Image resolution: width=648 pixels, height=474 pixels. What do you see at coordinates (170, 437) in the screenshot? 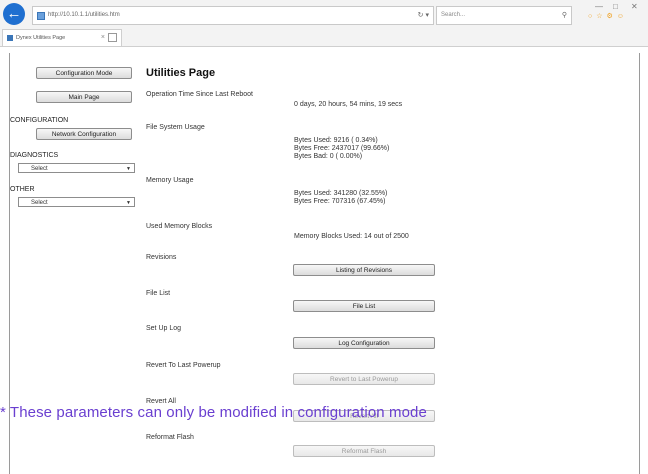
I see `reformat-flash-label: Reformat Flash` at bounding box center [170, 437].